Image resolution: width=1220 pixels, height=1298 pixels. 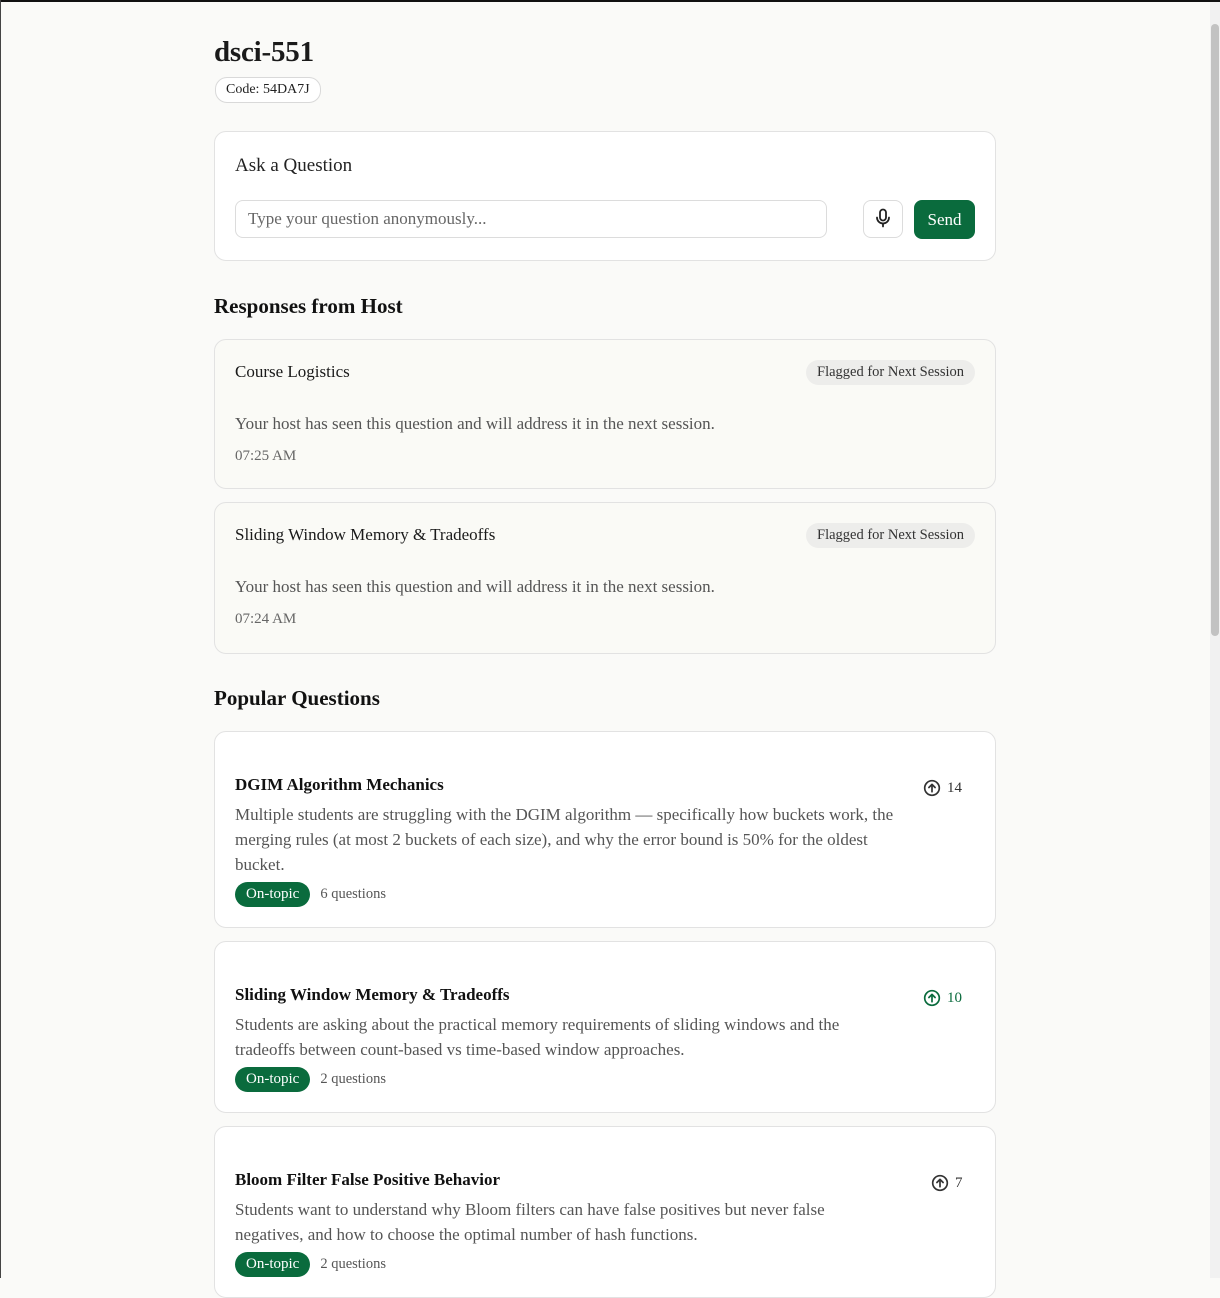 I want to click on response-timestamp: 07:24 AM, so click(x=266, y=619).